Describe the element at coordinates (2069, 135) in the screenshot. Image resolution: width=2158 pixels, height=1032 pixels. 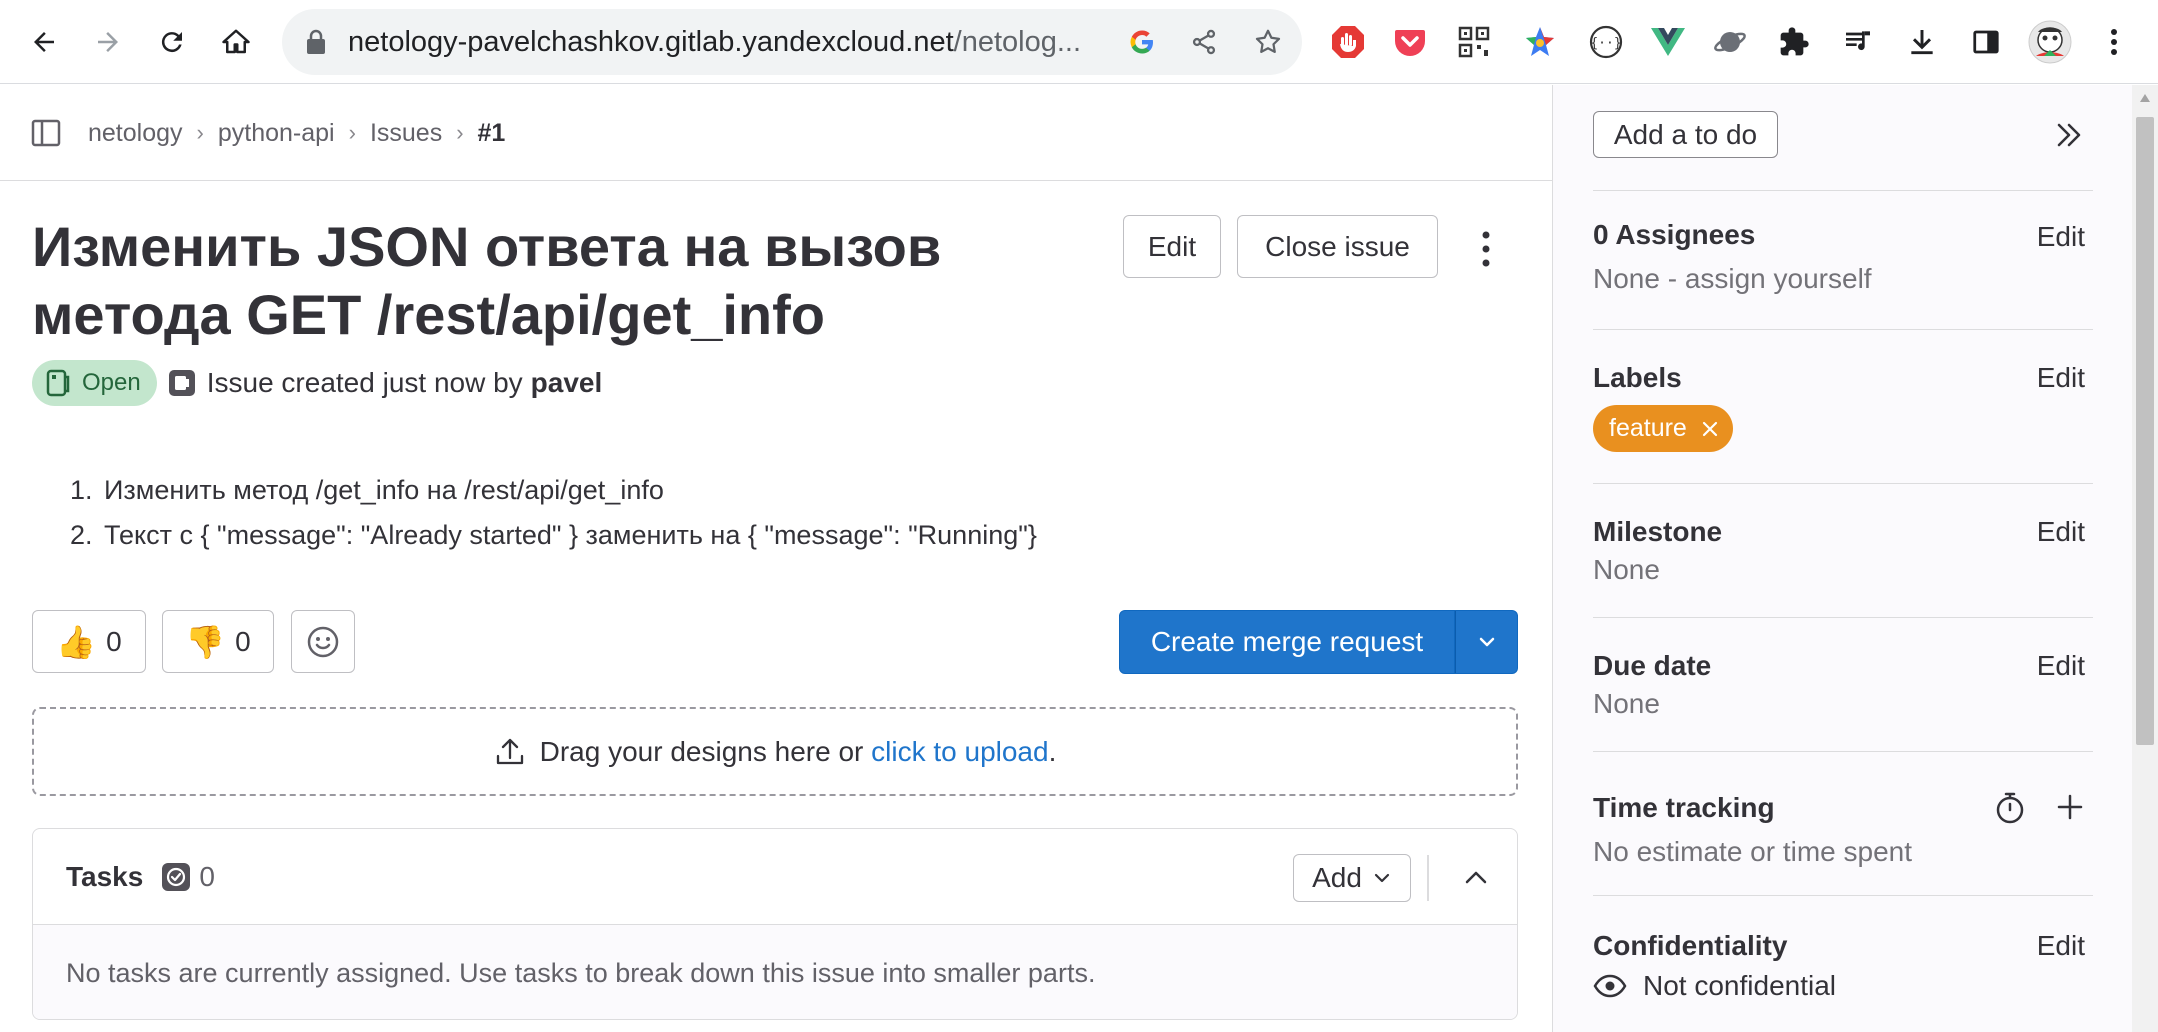
I see `collapse-sidebar-icon` at that location.